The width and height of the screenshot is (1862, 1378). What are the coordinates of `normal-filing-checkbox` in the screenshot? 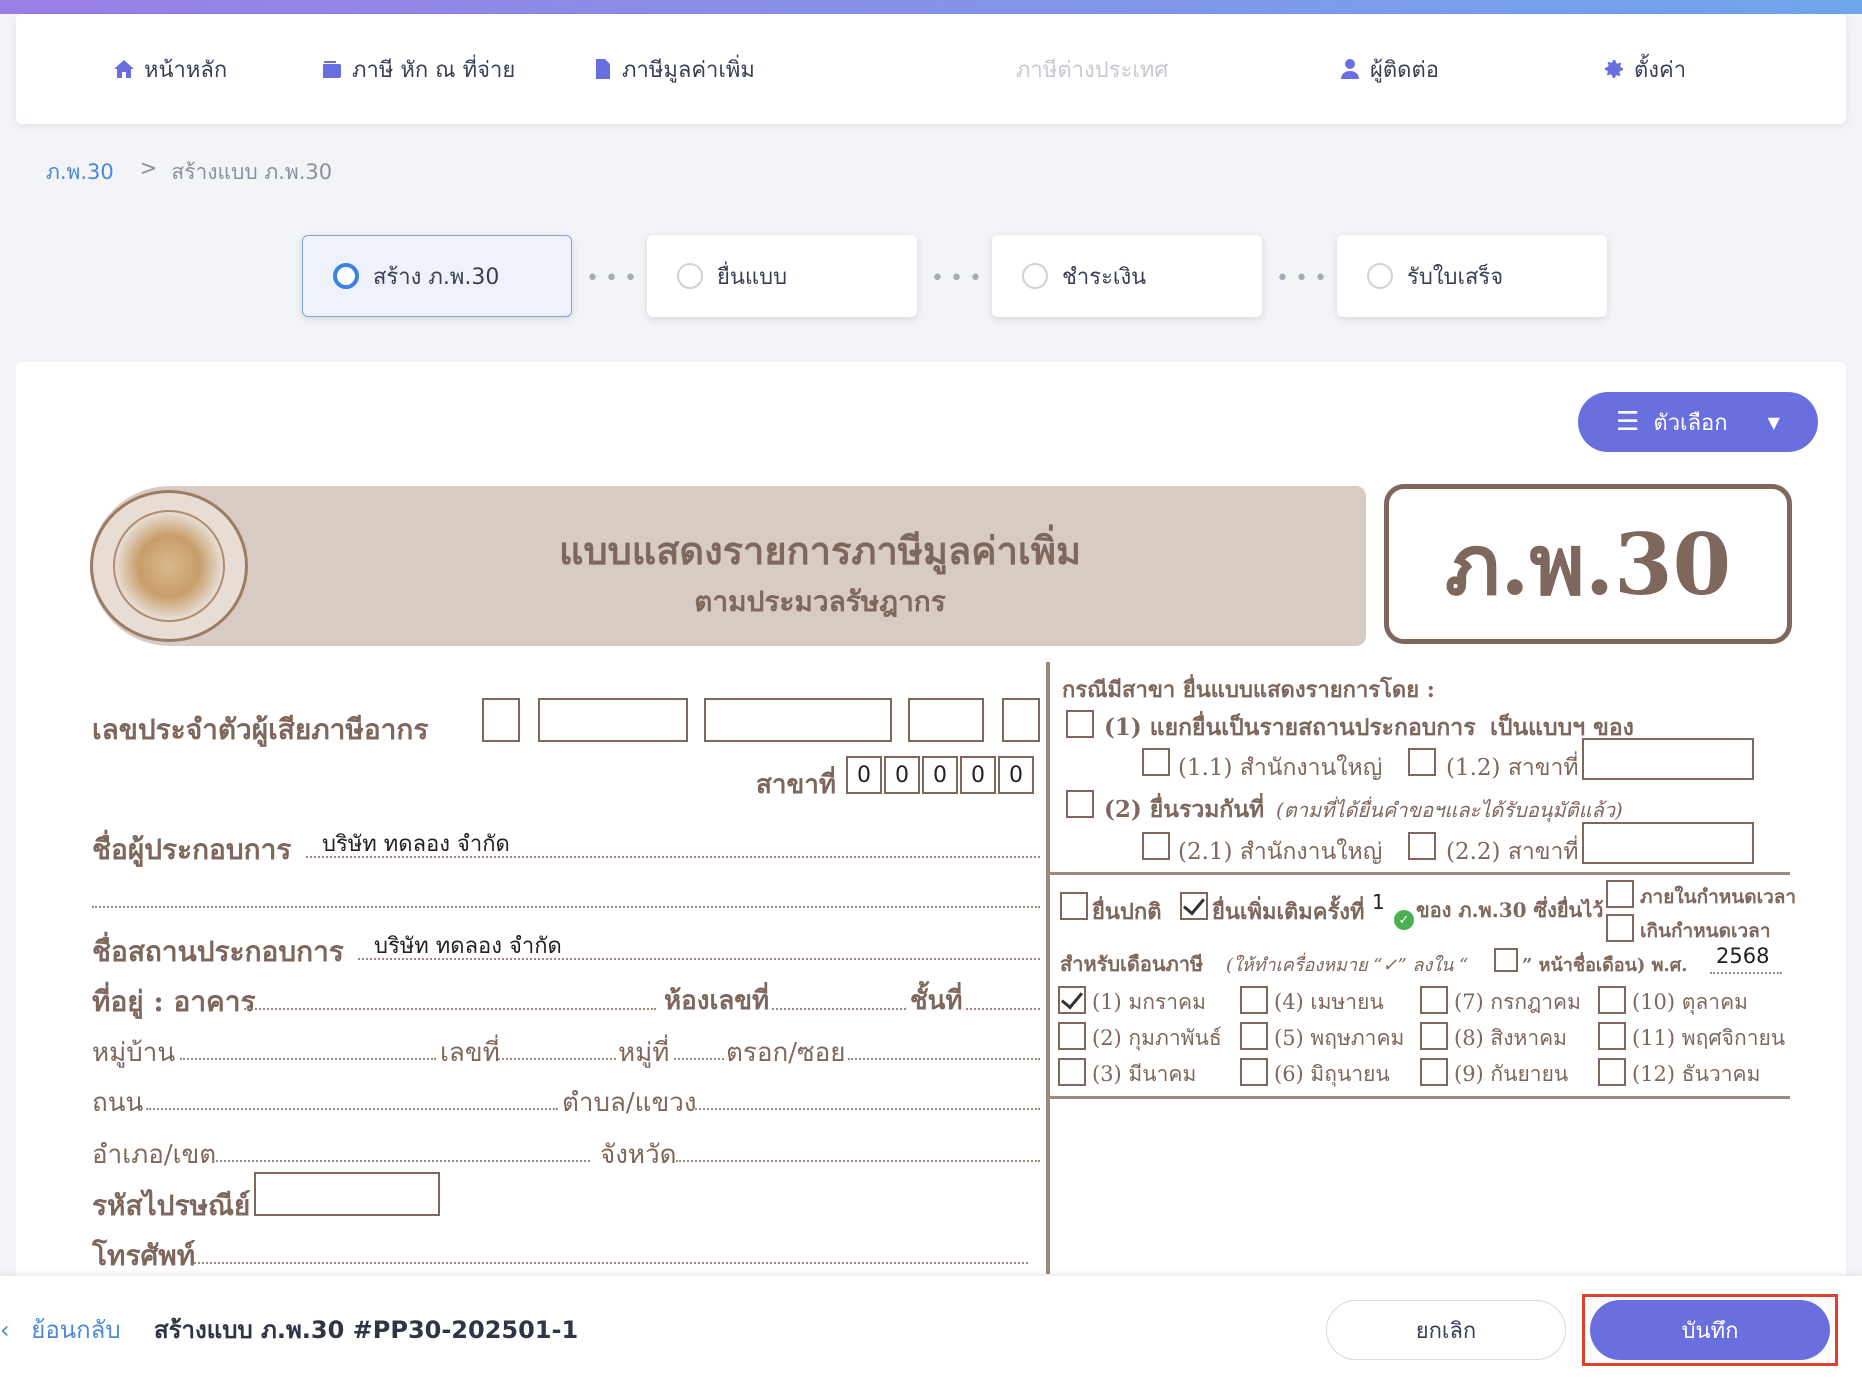 It's located at (1074, 906).